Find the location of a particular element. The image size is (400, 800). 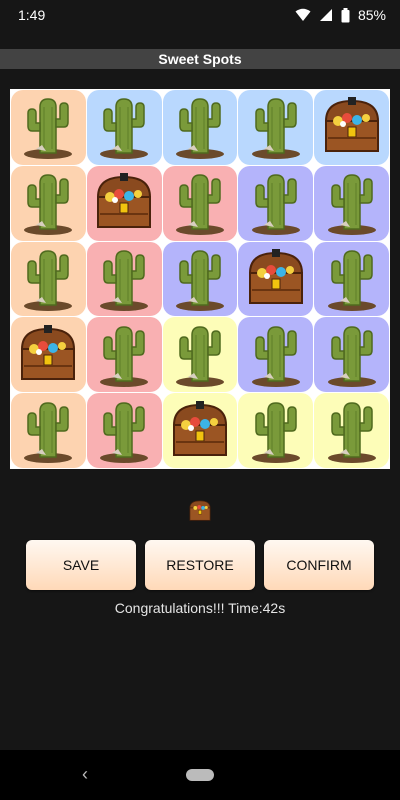

home-pill-icon is located at coordinates (200, 775).